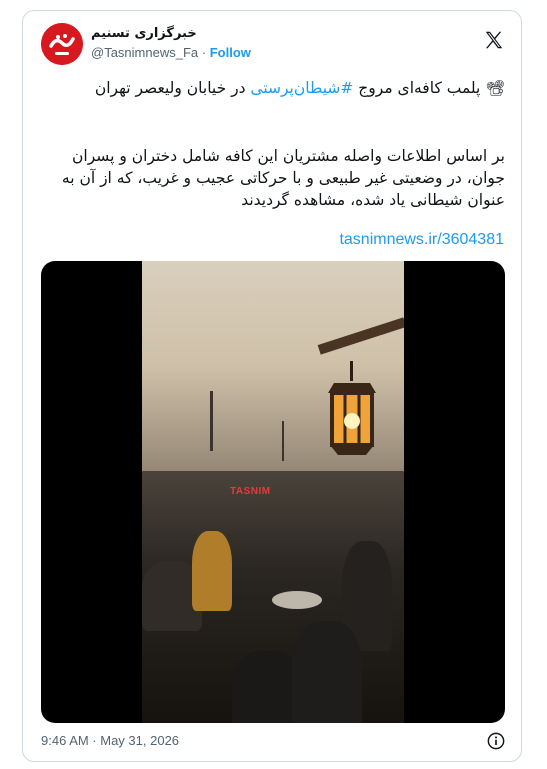  What do you see at coordinates (421, 240) in the screenshot?
I see `article-link: tasnimnews.ir/3604381` at bounding box center [421, 240].